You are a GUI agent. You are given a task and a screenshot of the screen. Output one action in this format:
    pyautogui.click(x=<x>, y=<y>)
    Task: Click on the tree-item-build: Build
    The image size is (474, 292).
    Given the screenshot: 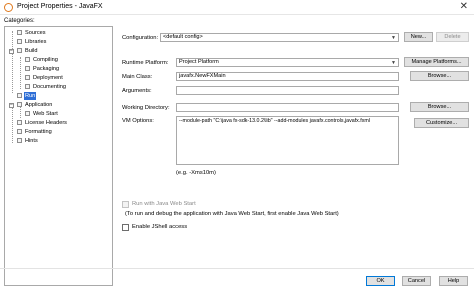 What is the action you would take?
    pyautogui.click(x=31, y=51)
    